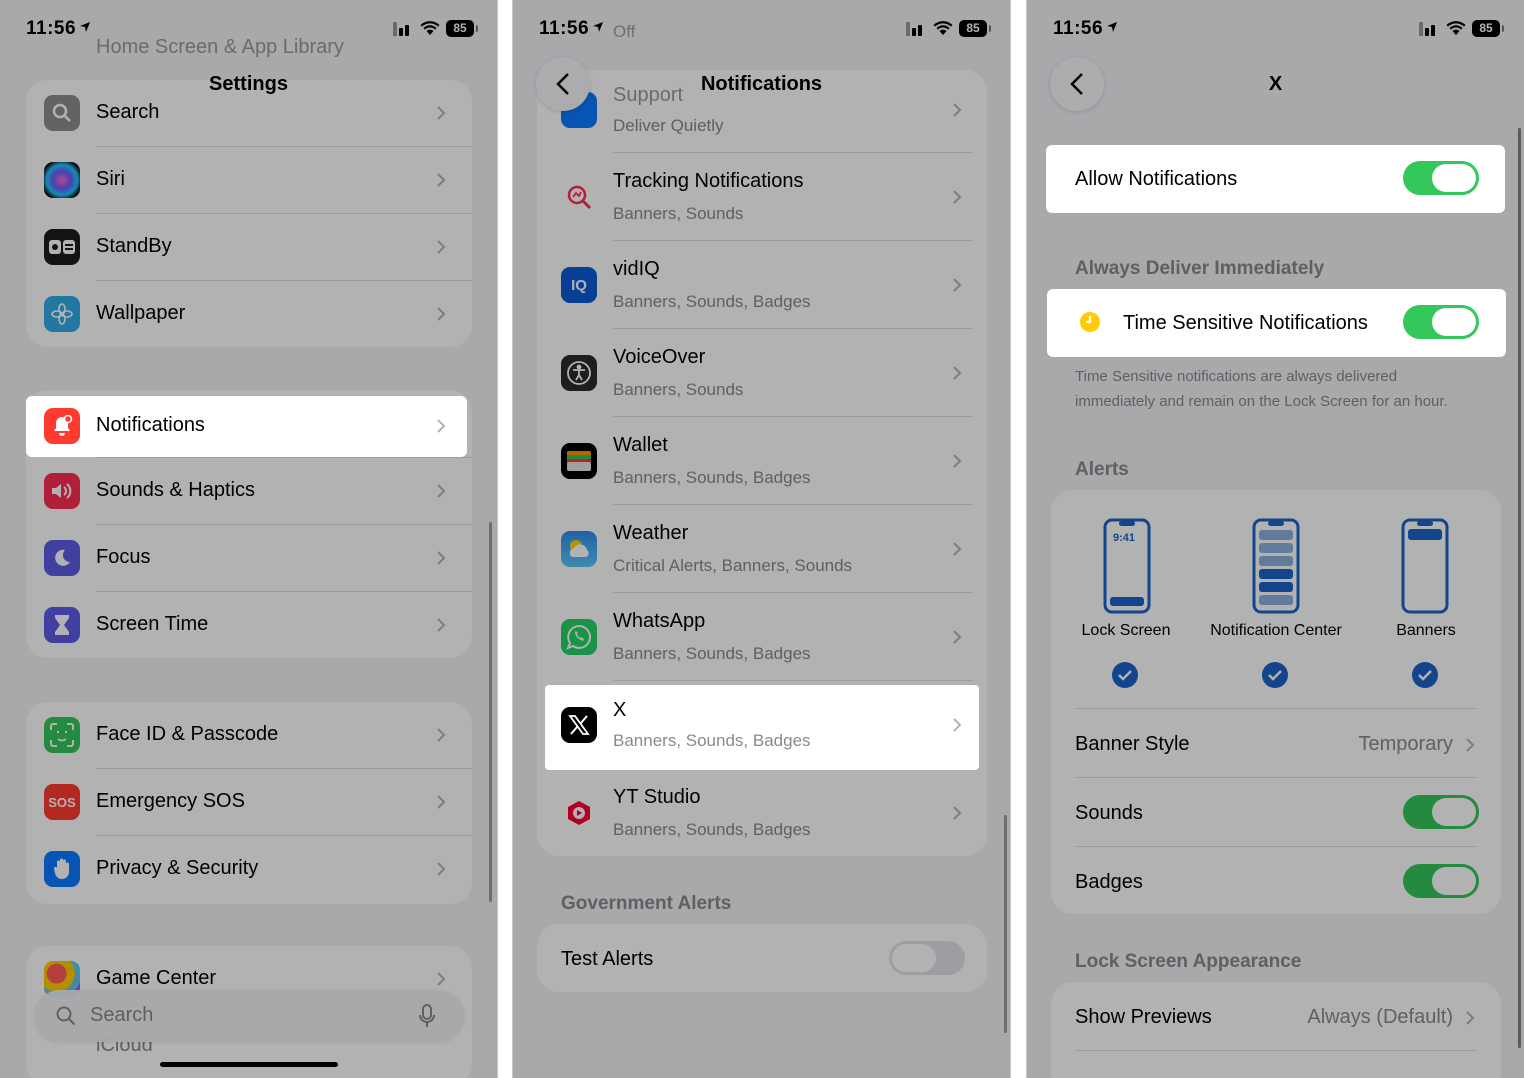  Describe the element at coordinates (248, 84) in the screenshot. I see `page-title: Settings` at that location.